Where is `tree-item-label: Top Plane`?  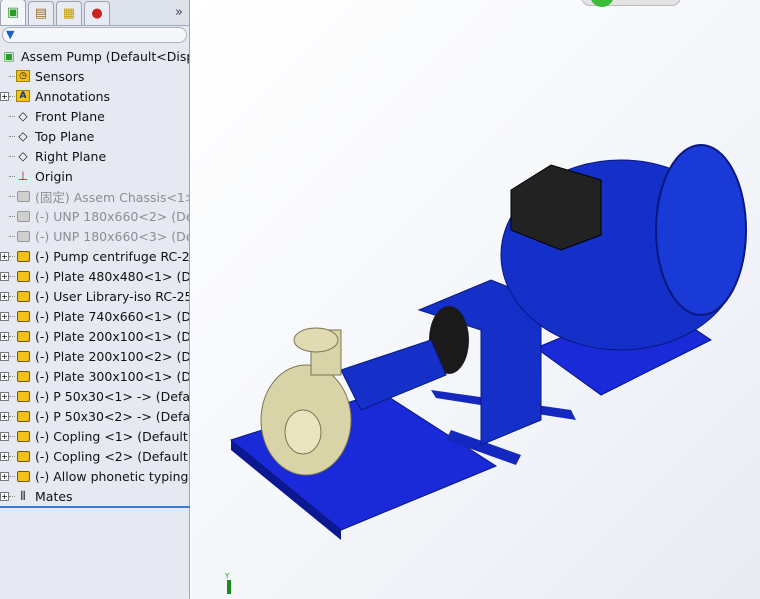 tree-item-label: Top Plane is located at coordinates (65, 136).